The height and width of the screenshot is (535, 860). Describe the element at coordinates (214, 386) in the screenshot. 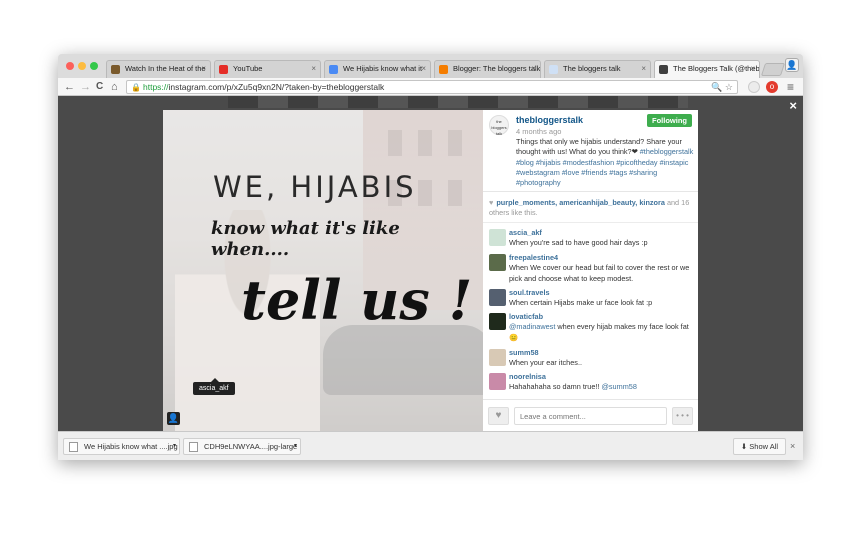

I see `user-tag-label: ascia_akf` at that location.